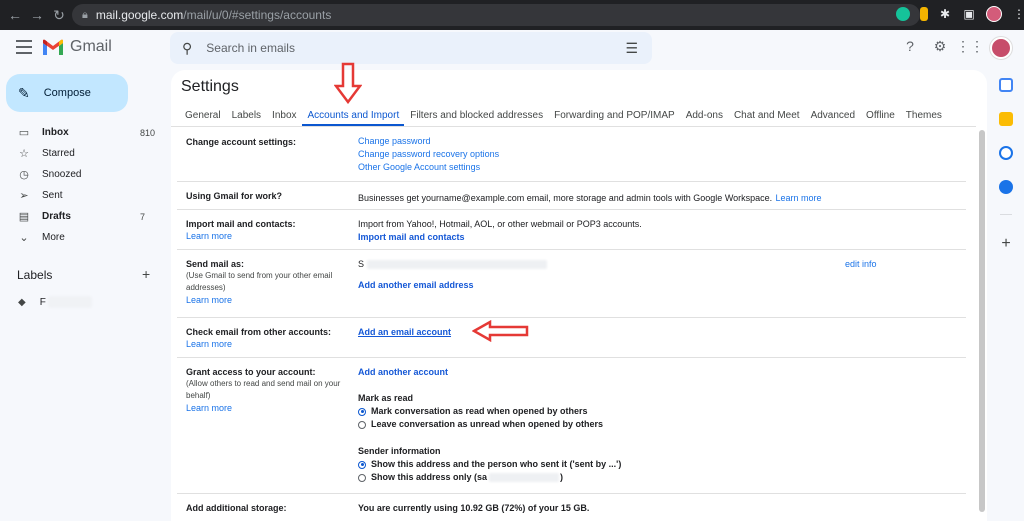  Describe the element at coordinates (861, 264) in the screenshot. I see `edit-info-link: edit info` at that location.